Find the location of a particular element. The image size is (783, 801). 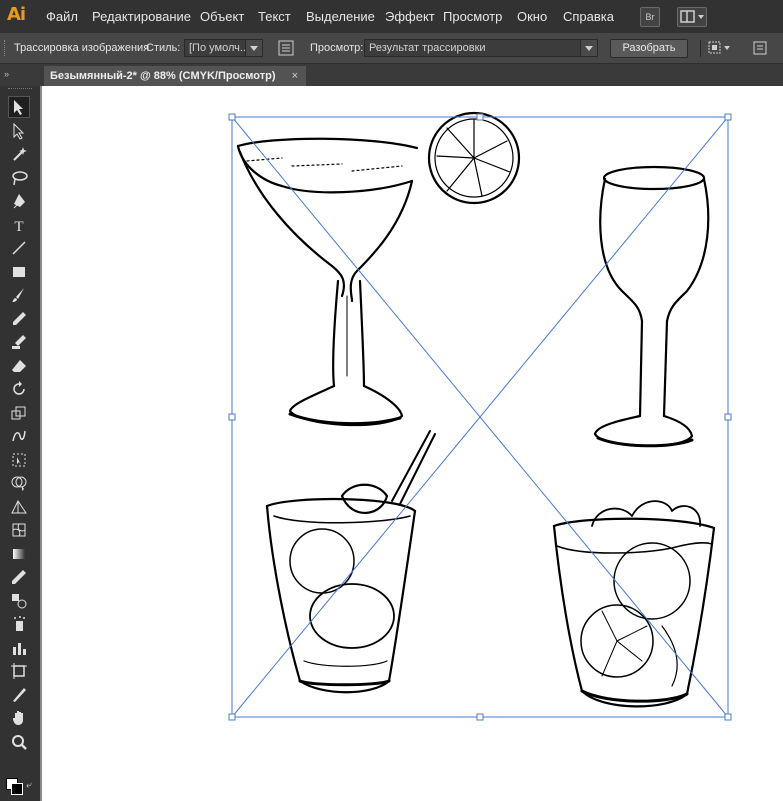

tool-symbol-sprayer is located at coordinates (19, 624).